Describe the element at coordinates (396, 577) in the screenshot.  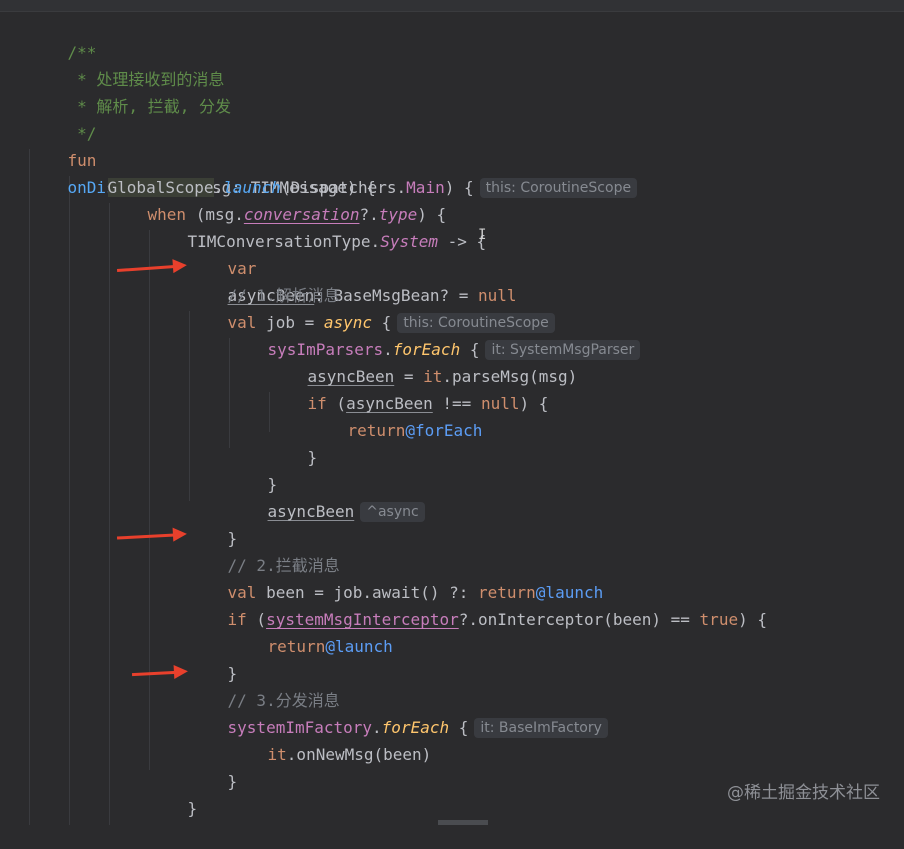
I see `code-line: val been = job.await() ?: return@launch` at that location.